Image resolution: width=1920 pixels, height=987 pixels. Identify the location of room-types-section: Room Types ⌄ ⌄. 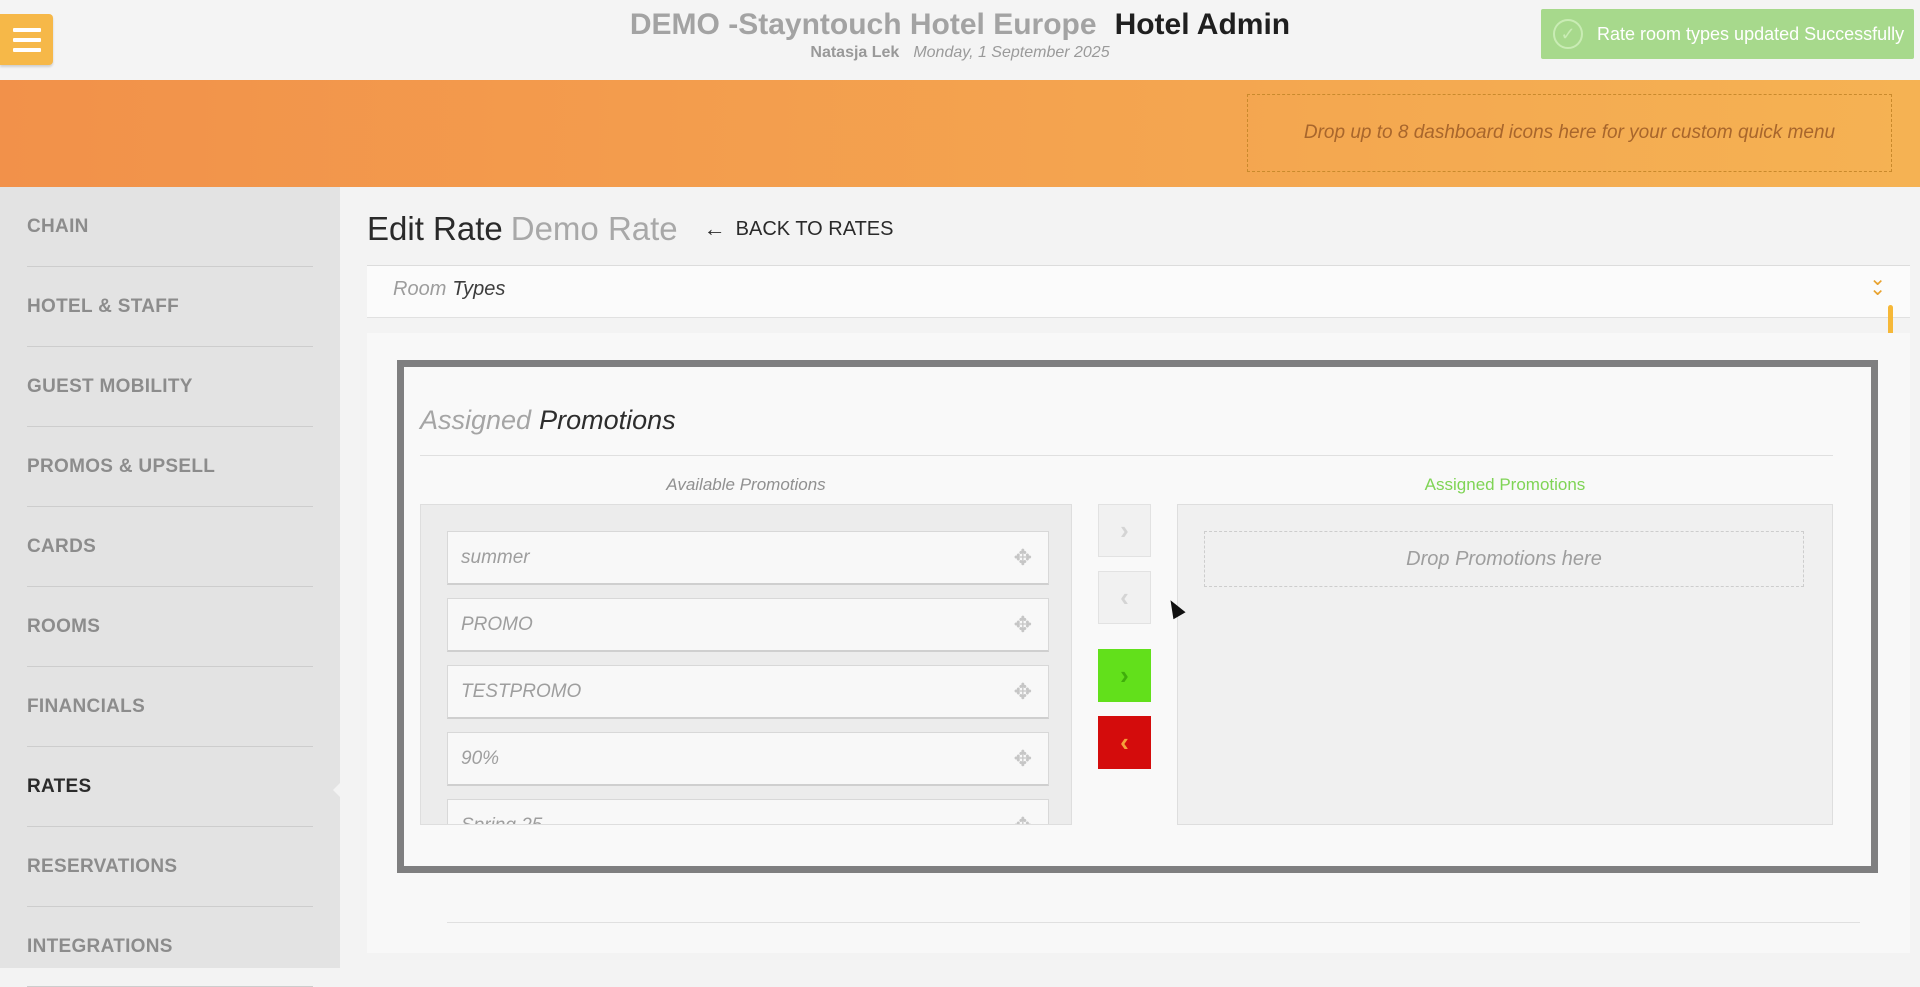
(1138, 292).